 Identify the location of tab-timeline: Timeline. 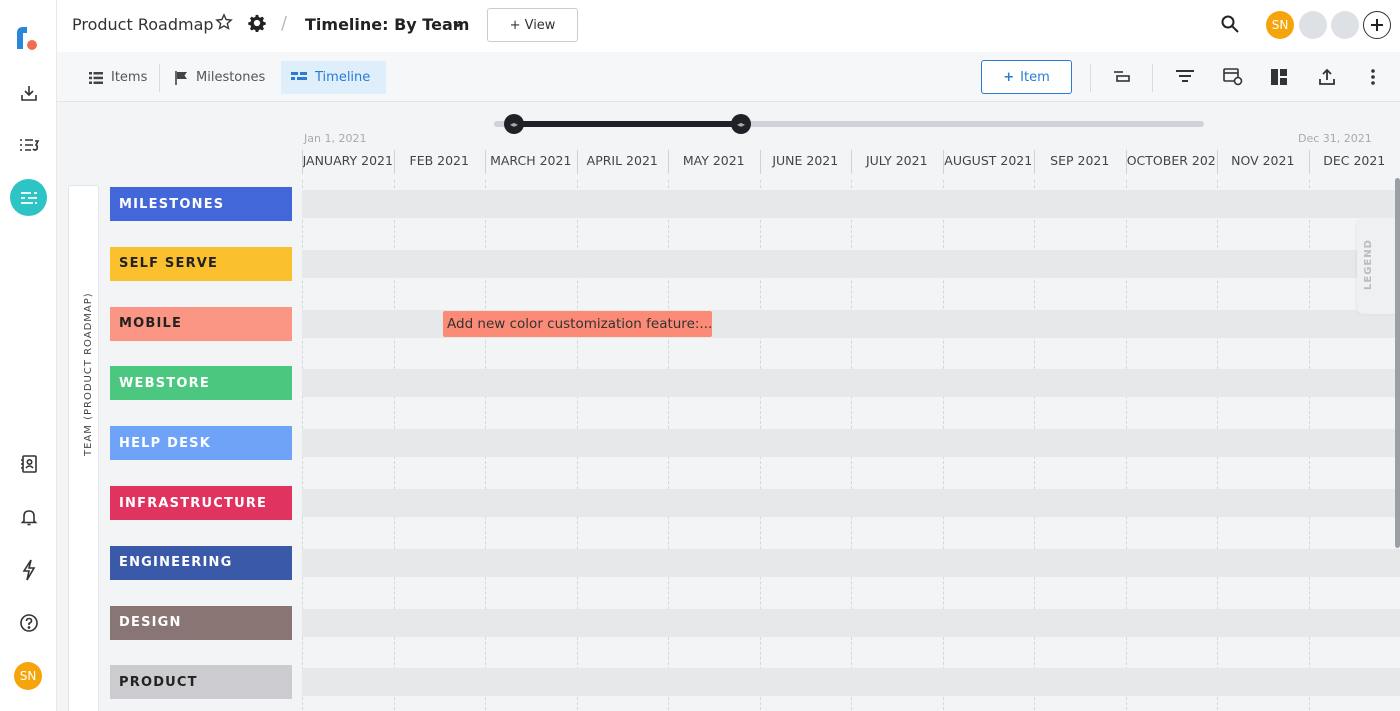
(333, 77).